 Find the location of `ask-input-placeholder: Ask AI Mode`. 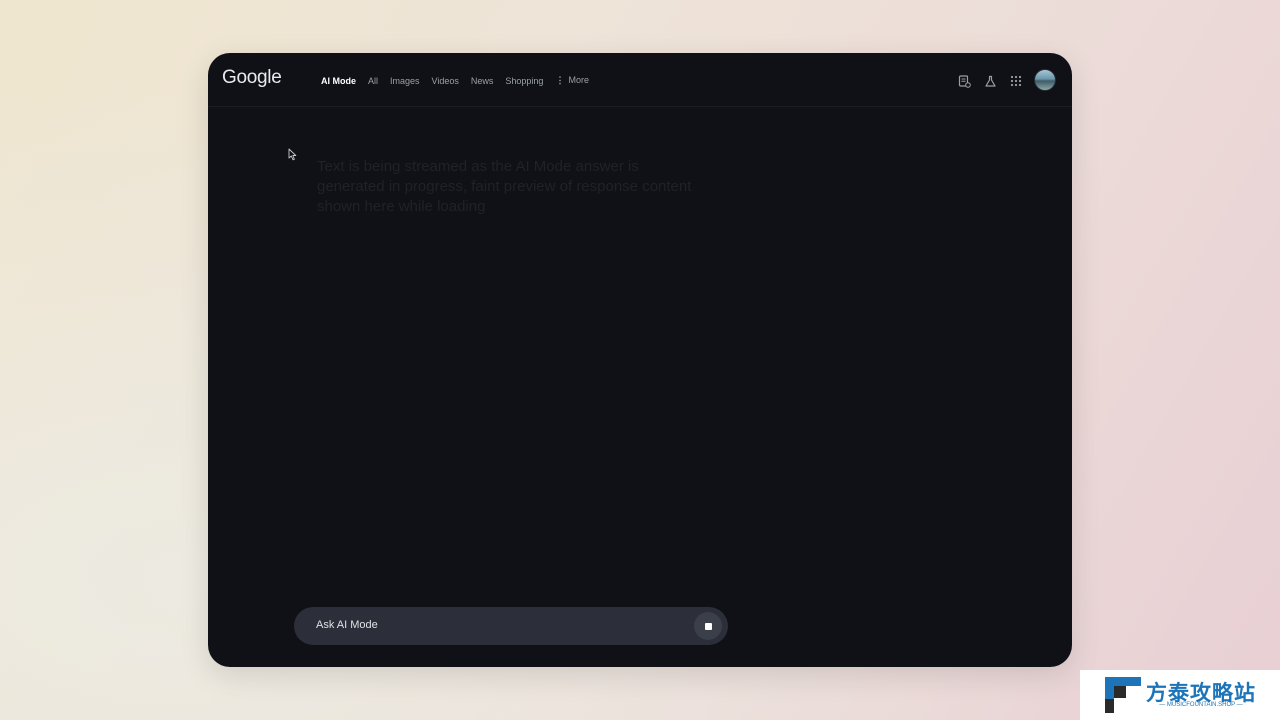

ask-input-placeholder: Ask AI Mode is located at coordinates (347, 625).